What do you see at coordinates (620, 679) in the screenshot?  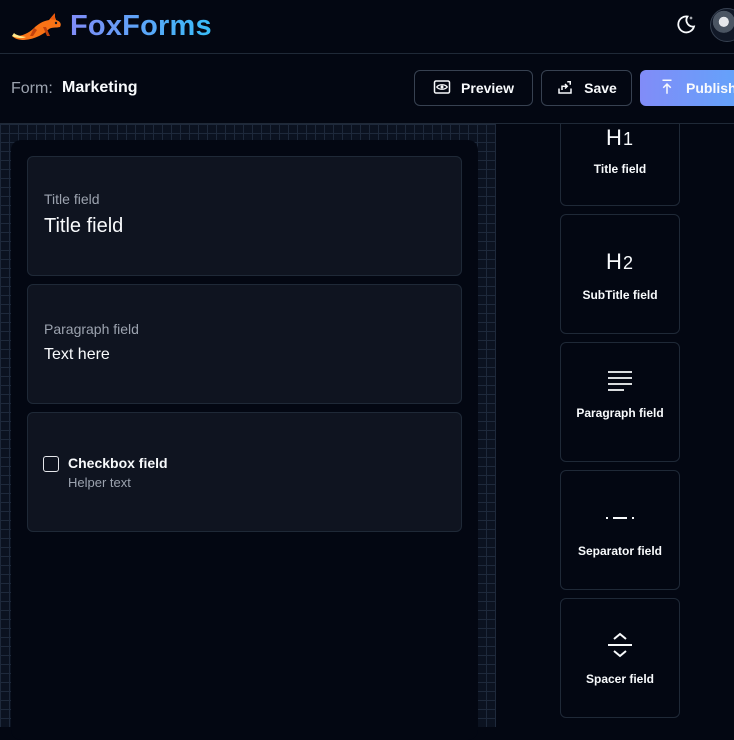 I see `sidebar-item-label: Spacer field` at bounding box center [620, 679].